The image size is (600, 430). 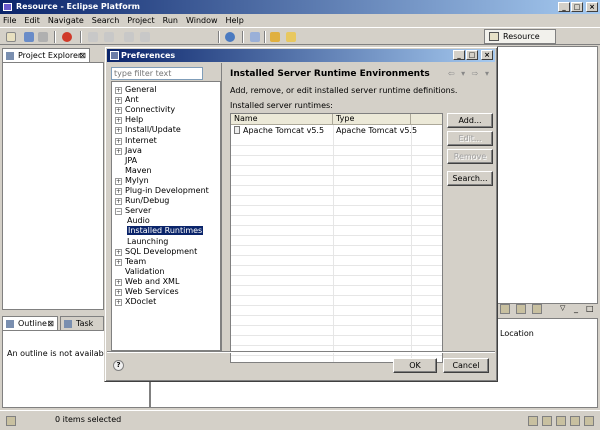 I want to click on open-folder-icon, so click(x=275, y=37).